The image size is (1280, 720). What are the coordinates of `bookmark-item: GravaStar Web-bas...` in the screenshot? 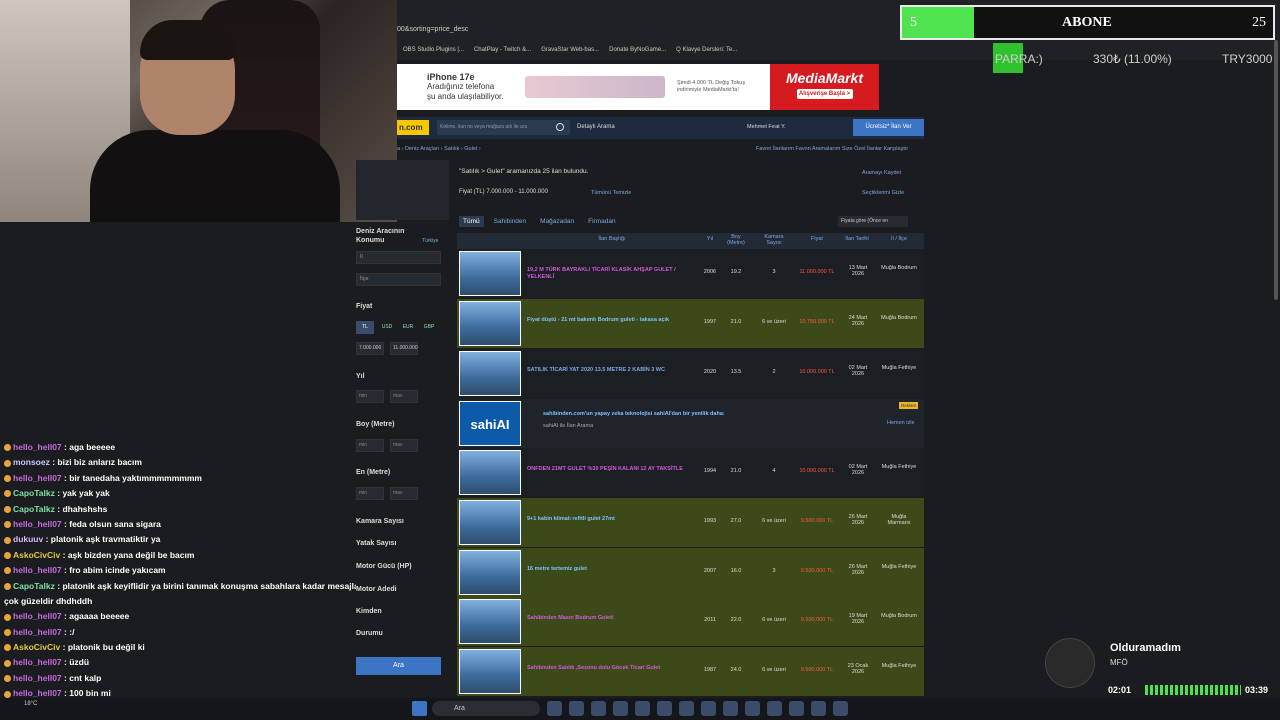 It's located at (570, 50).